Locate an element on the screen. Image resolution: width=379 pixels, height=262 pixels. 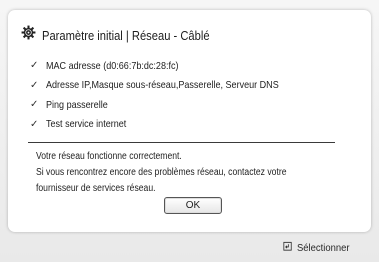
ok-button: OK is located at coordinates (193, 205).